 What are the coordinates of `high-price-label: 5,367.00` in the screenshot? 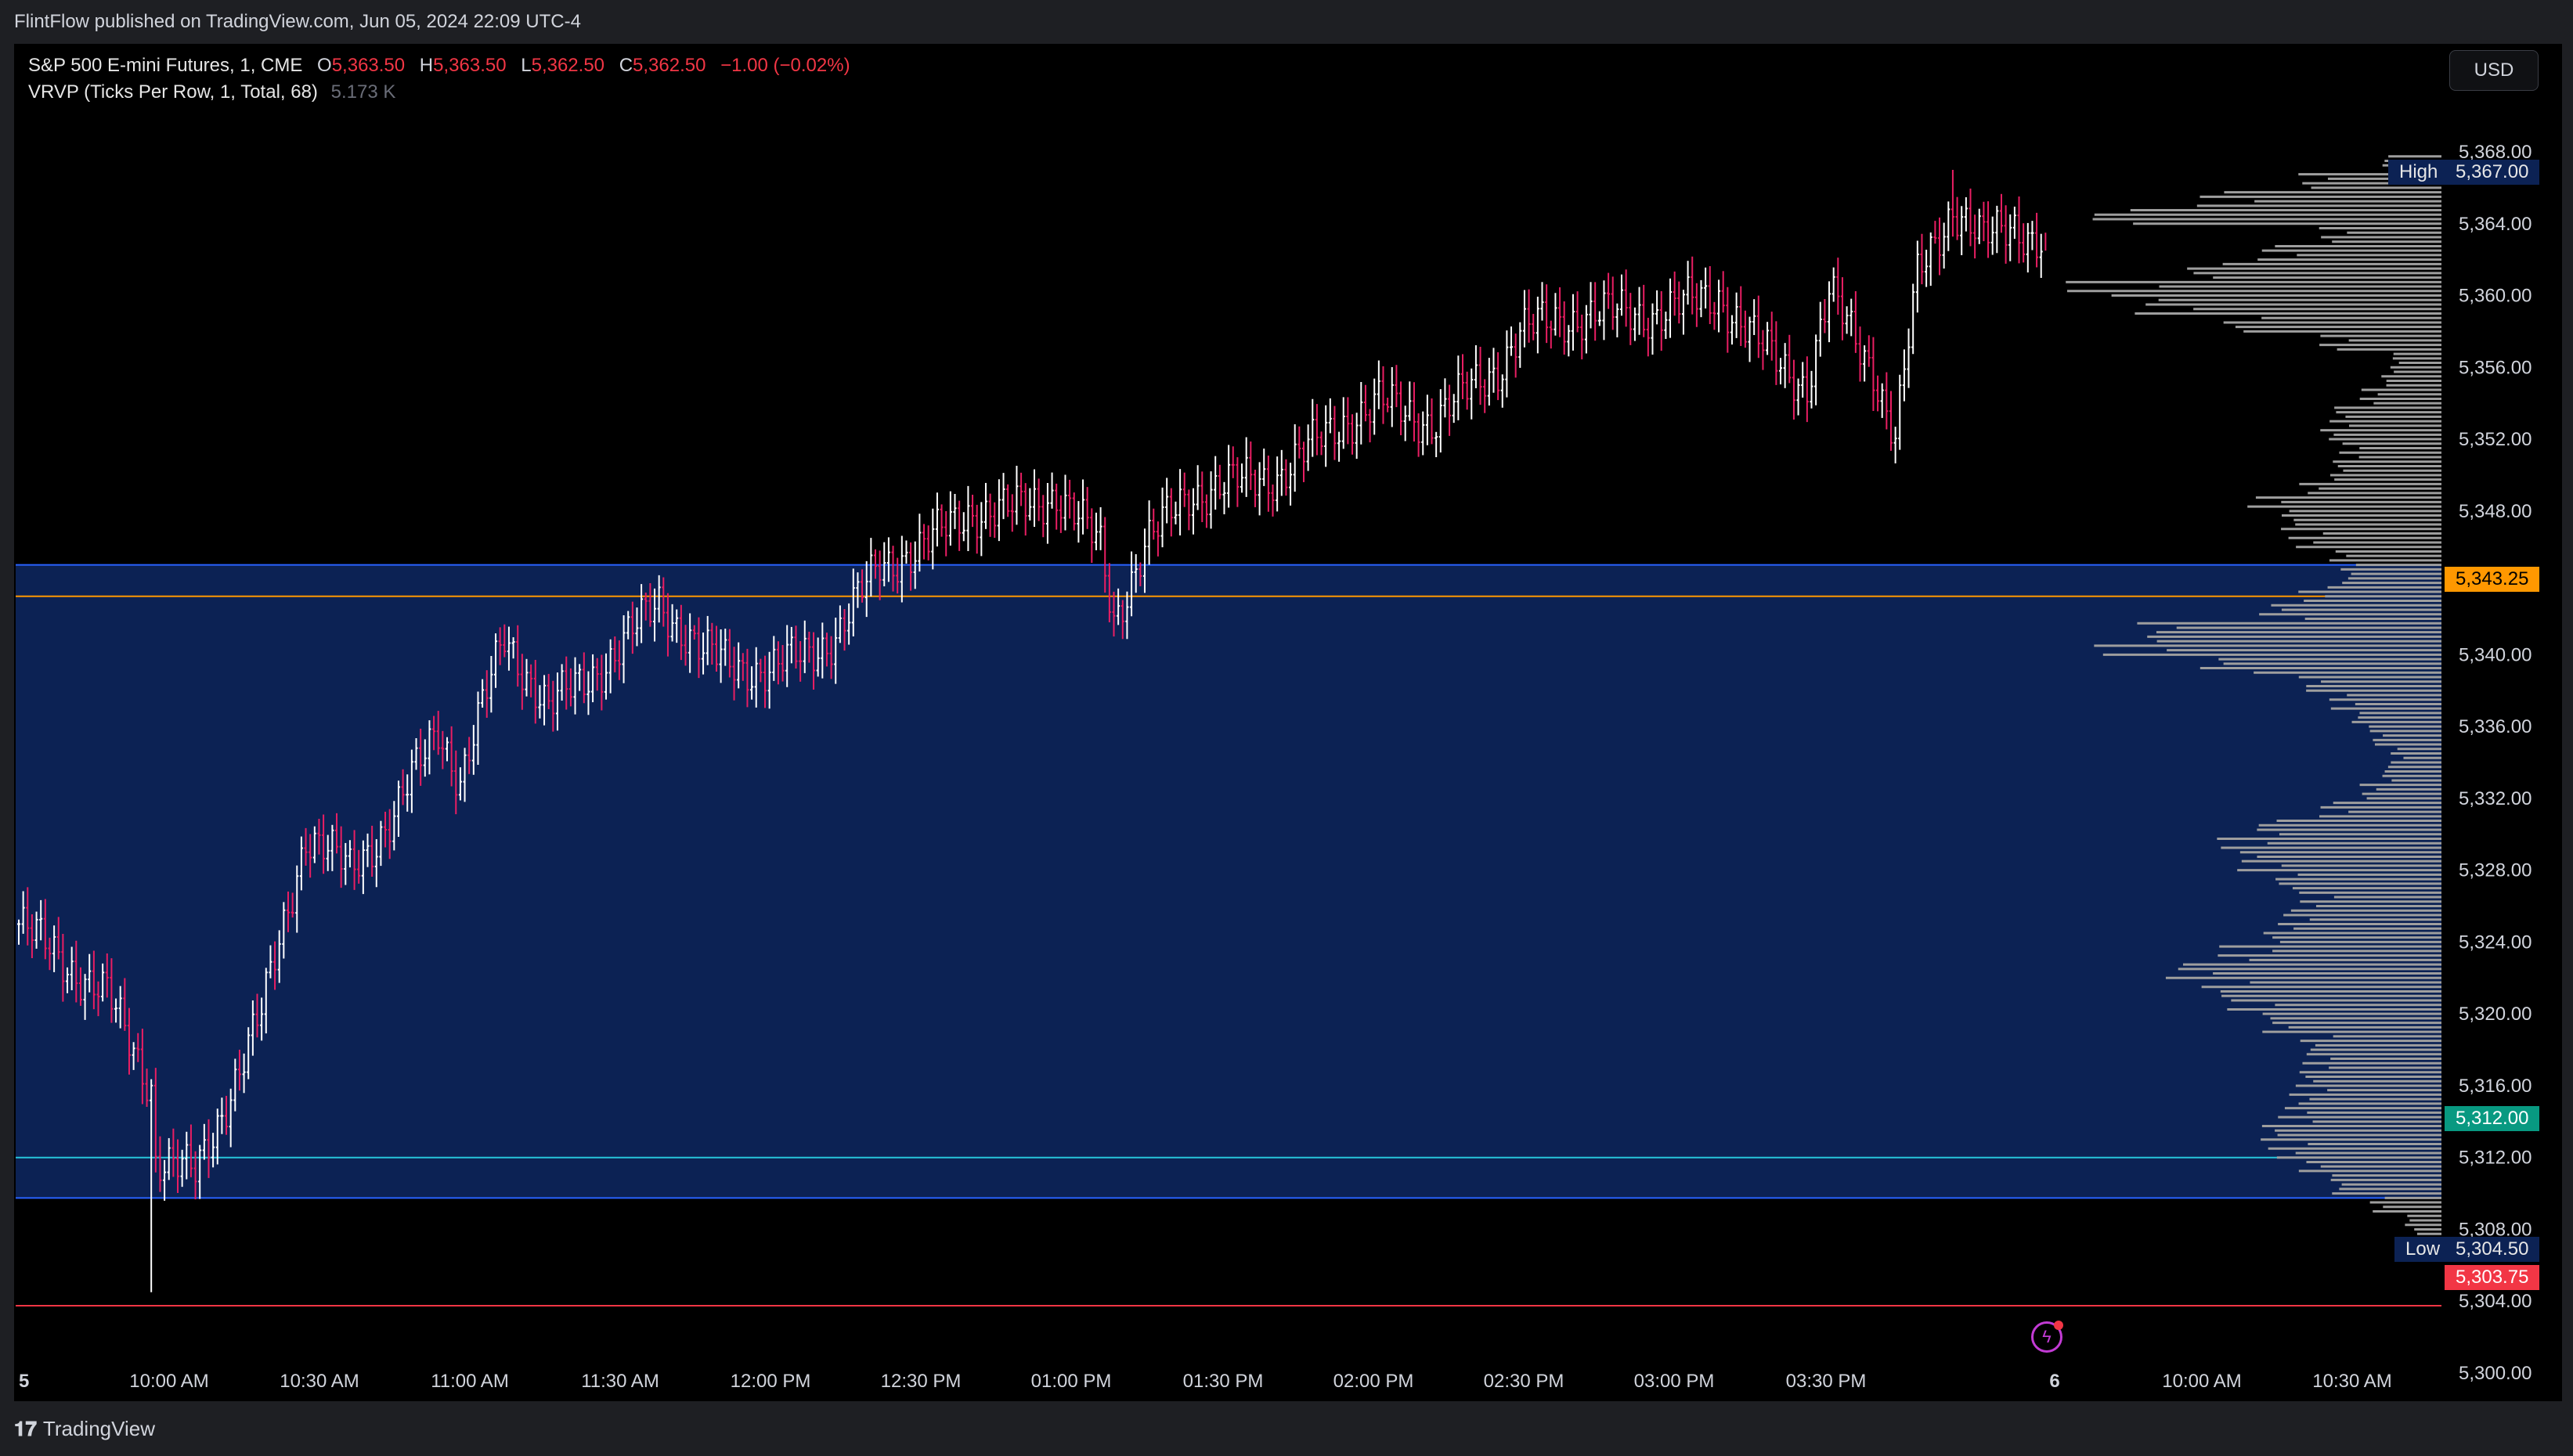 It's located at (2492, 172).